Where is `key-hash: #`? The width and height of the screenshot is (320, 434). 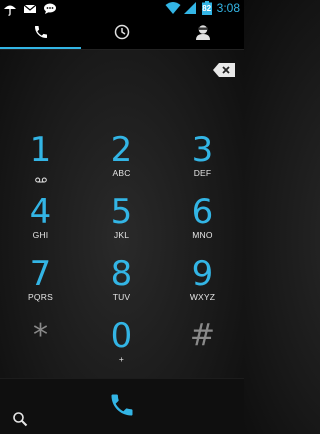
key-hash: # is located at coordinates (202, 347).